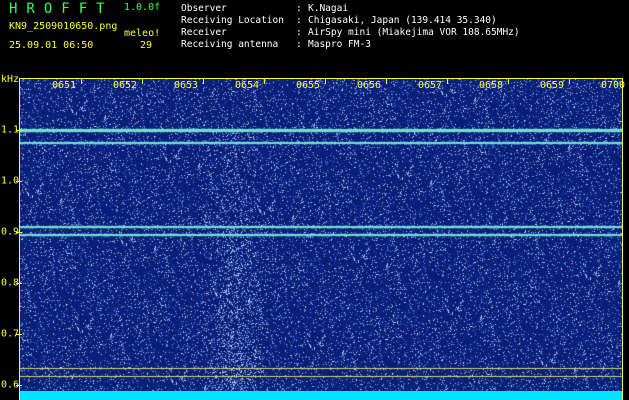  I want to click on info-label: Receiving antenna, so click(230, 44).